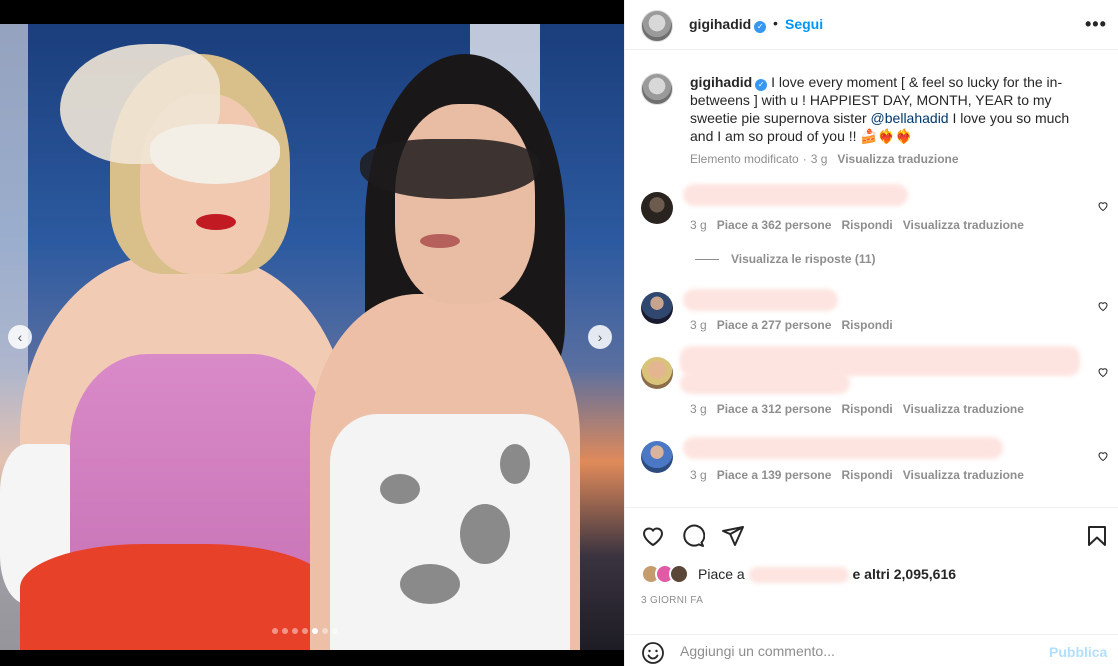 Image resolution: width=1118 pixels, height=666 pixels. What do you see at coordinates (657, 26) in the screenshot?
I see `avatar` at bounding box center [657, 26].